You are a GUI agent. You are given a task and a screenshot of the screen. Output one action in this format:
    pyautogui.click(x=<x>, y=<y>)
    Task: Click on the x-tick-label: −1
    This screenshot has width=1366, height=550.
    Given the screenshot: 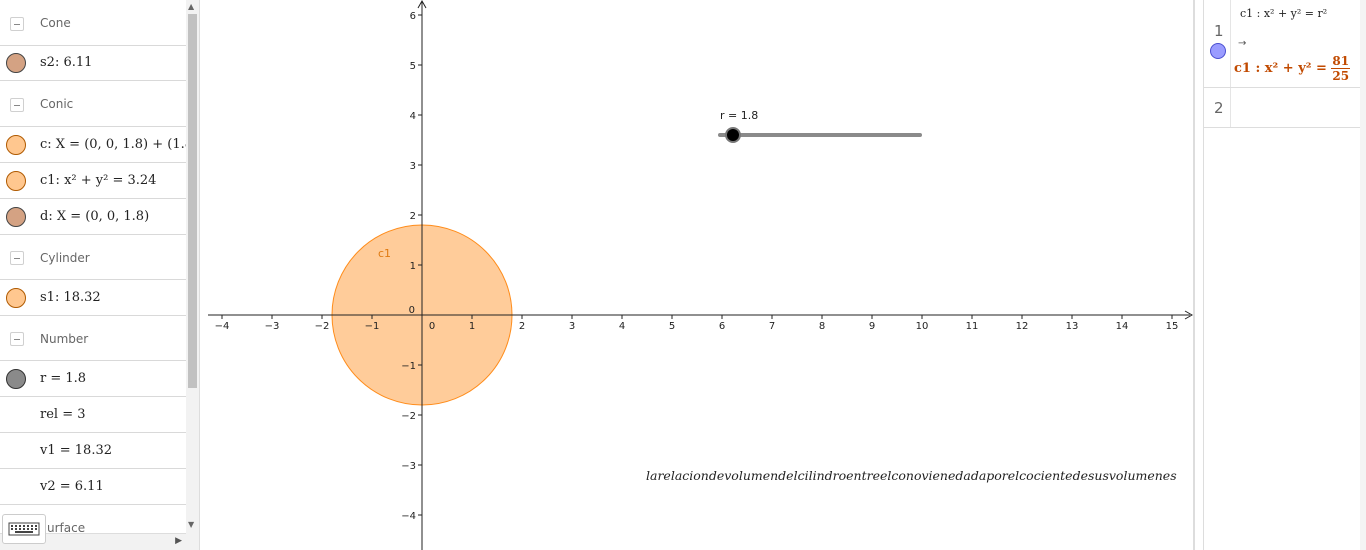 What is the action you would take?
    pyautogui.click(x=372, y=326)
    